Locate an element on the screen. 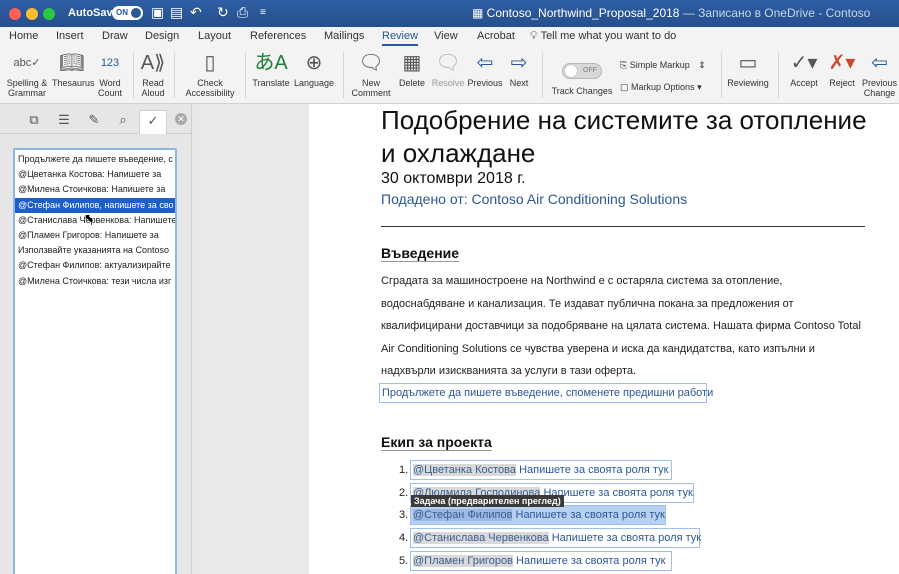 The image size is (899, 574). mention: @Цветанка Костова is located at coordinates (465, 470).